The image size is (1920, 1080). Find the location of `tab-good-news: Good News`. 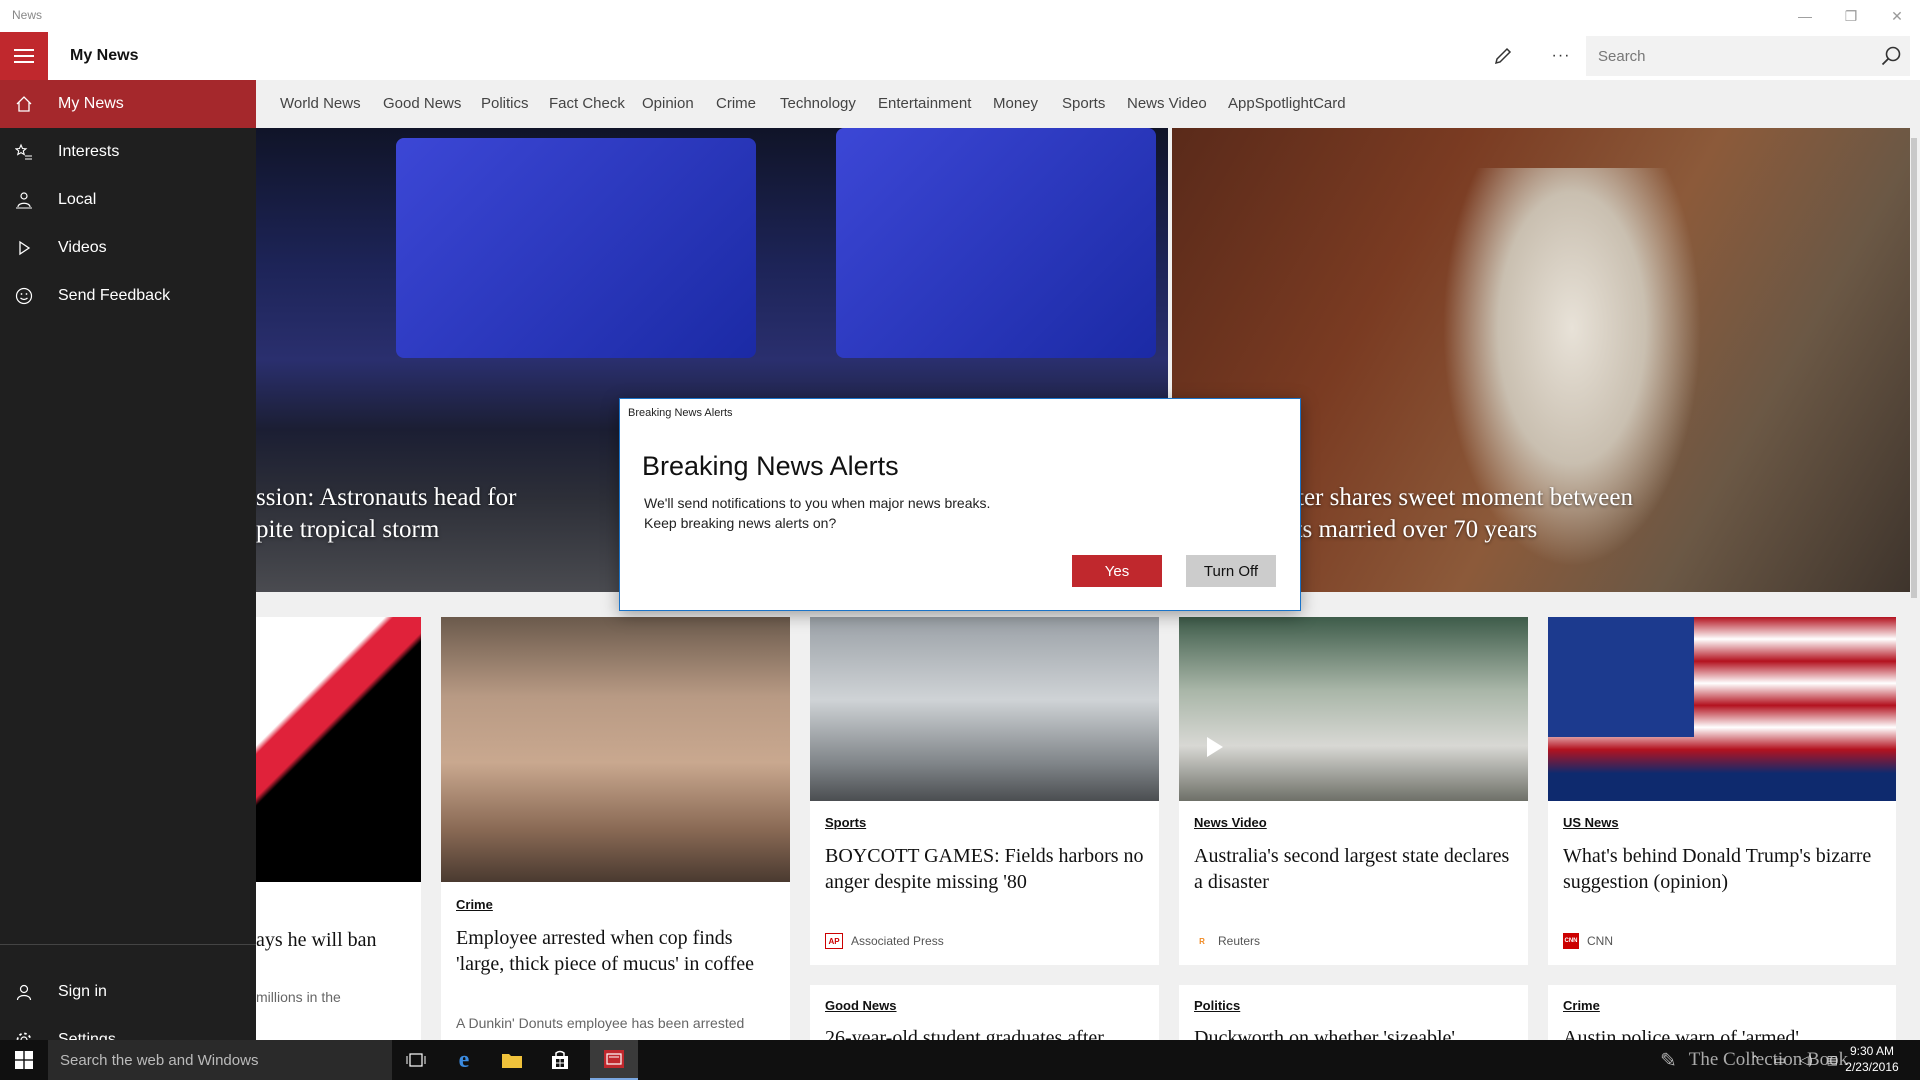

tab-good-news: Good News is located at coordinates (422, 103).